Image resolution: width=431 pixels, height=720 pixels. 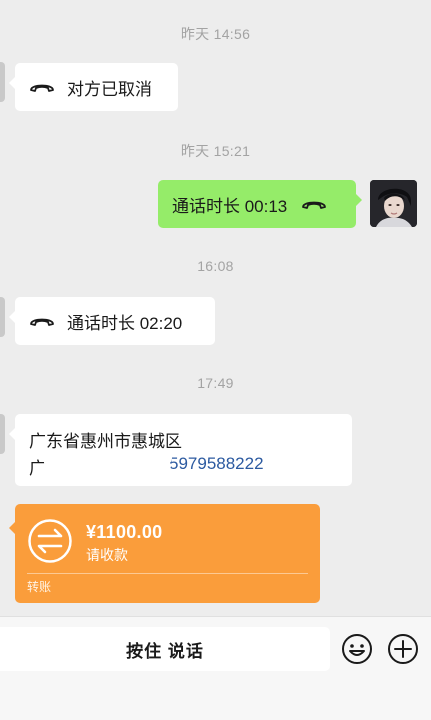 I want to click on timestamp: 16:08, so click(x=215, y=266).